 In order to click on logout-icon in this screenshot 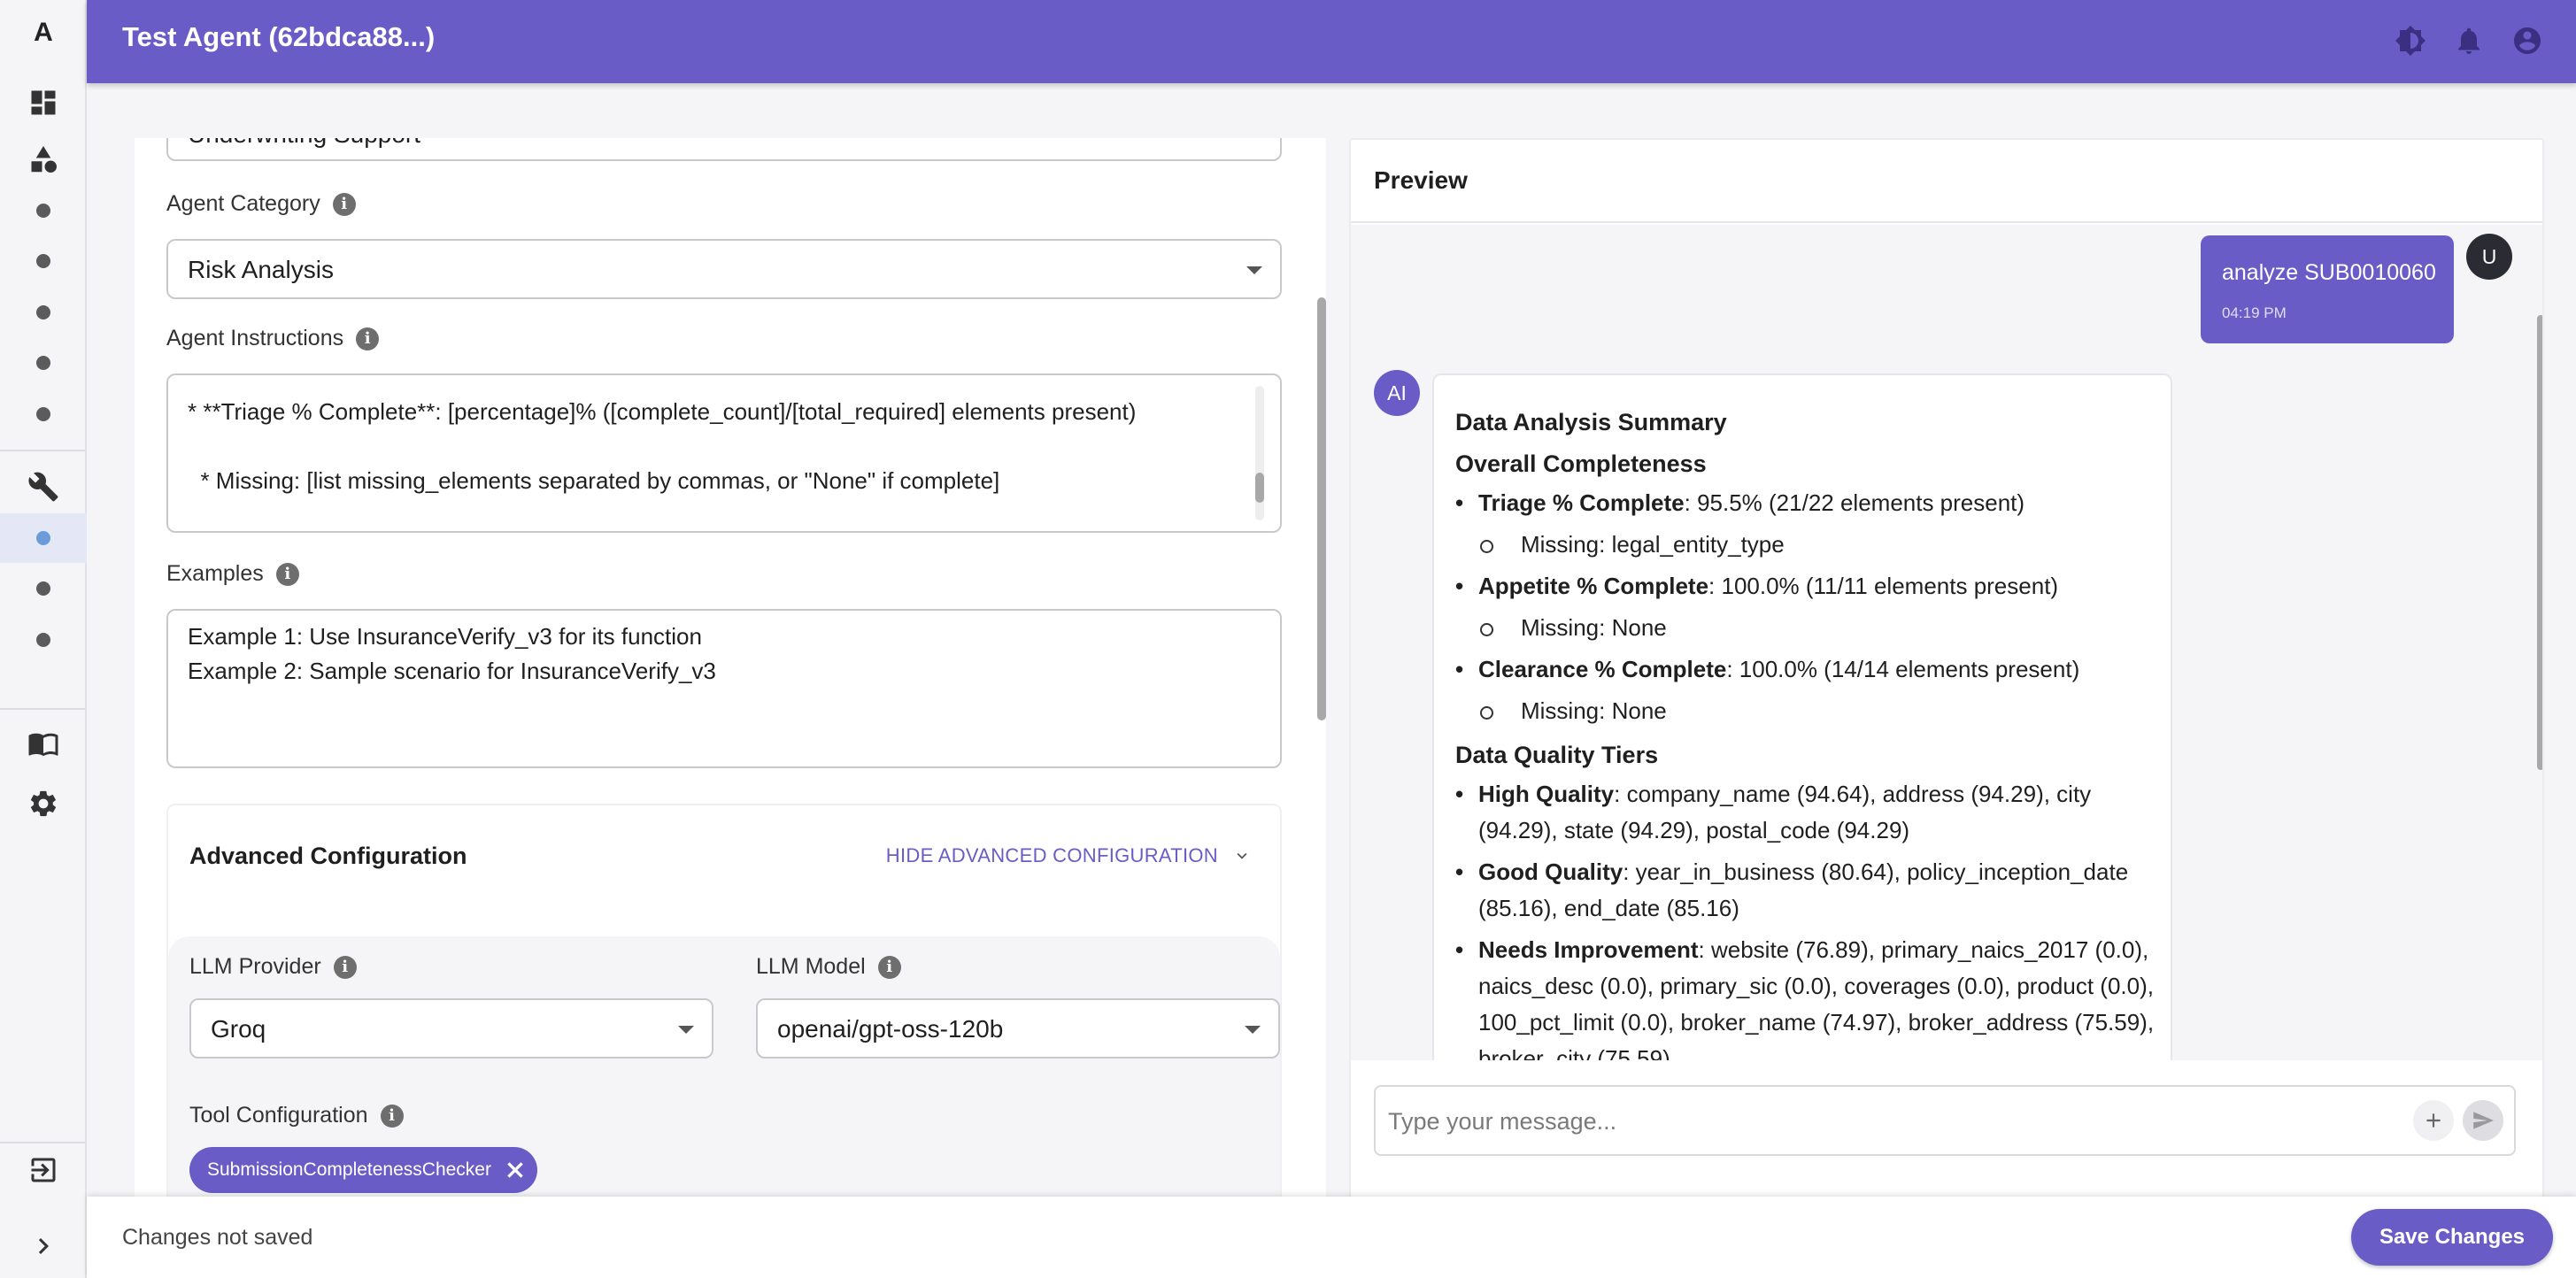, I will do `click(43, 1170)`.